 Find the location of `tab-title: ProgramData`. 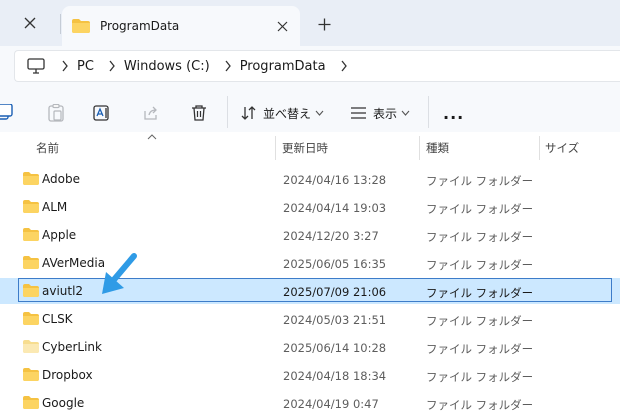

tab-title: ProgramData is located at coordinates (140, 26).